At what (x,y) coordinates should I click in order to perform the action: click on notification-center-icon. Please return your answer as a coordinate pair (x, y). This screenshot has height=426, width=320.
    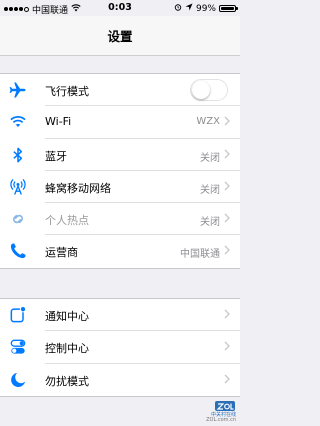
    Looking at the image, I should click on (18, 315).